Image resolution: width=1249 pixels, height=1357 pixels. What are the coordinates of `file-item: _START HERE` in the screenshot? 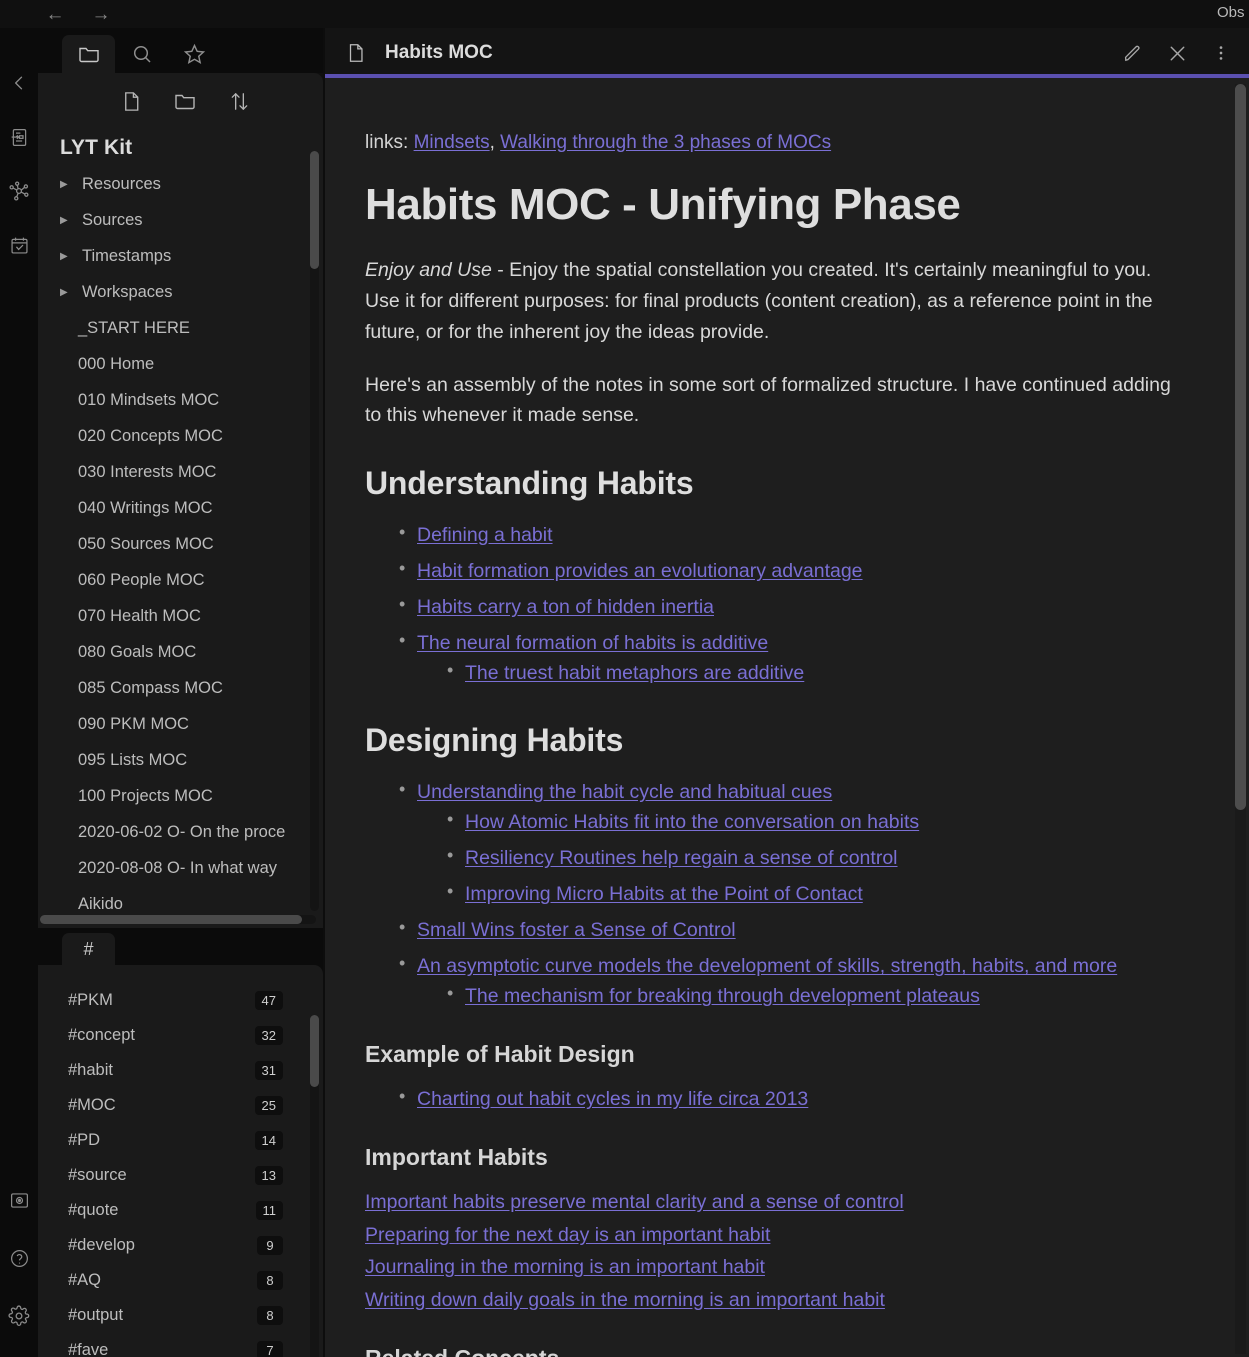 It's located at (180, 328).